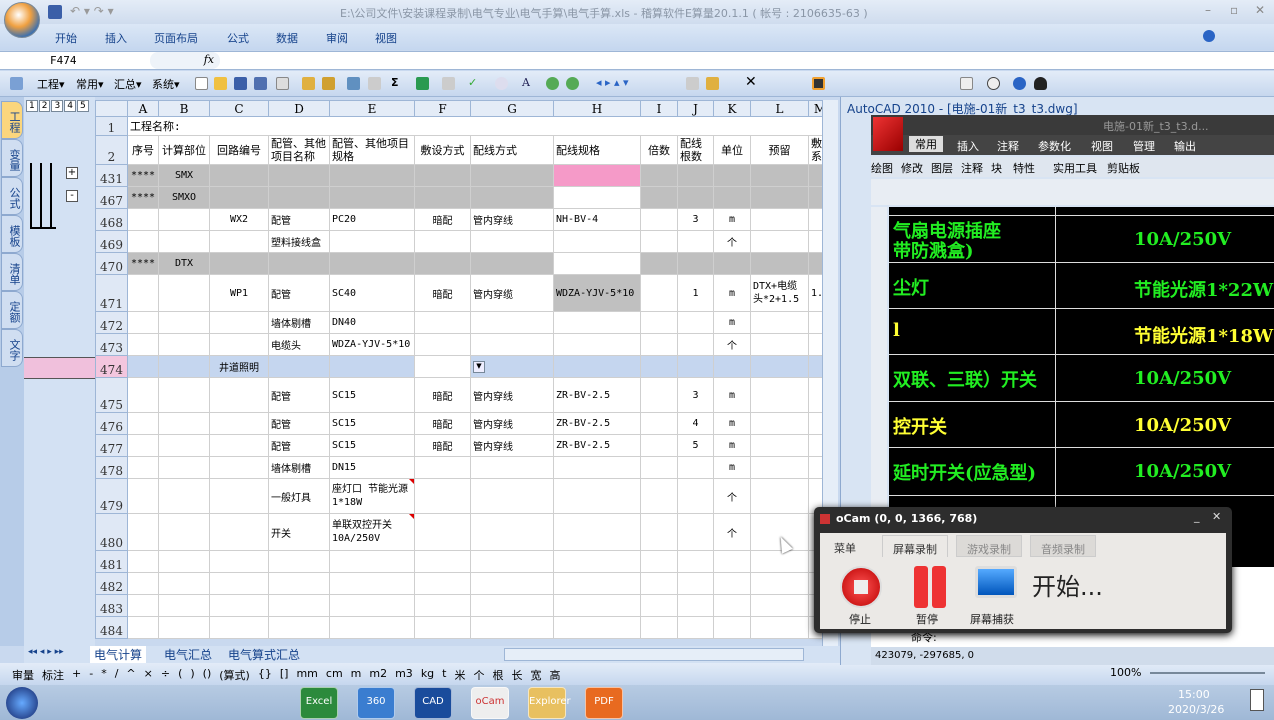  What do you see at coordinates (659, 150) in the screenshot?
I see `column-title-cell: 倍数` at bounding box center [659, 150].